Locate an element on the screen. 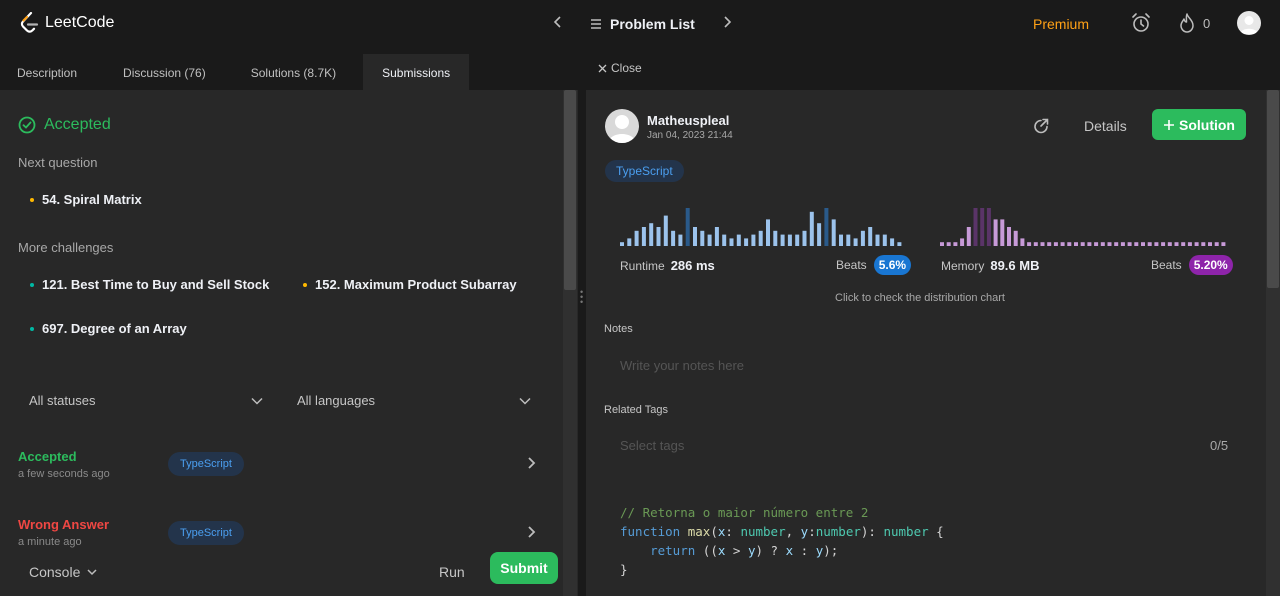  beats-label: Beats is located at coordinates (851, 265).